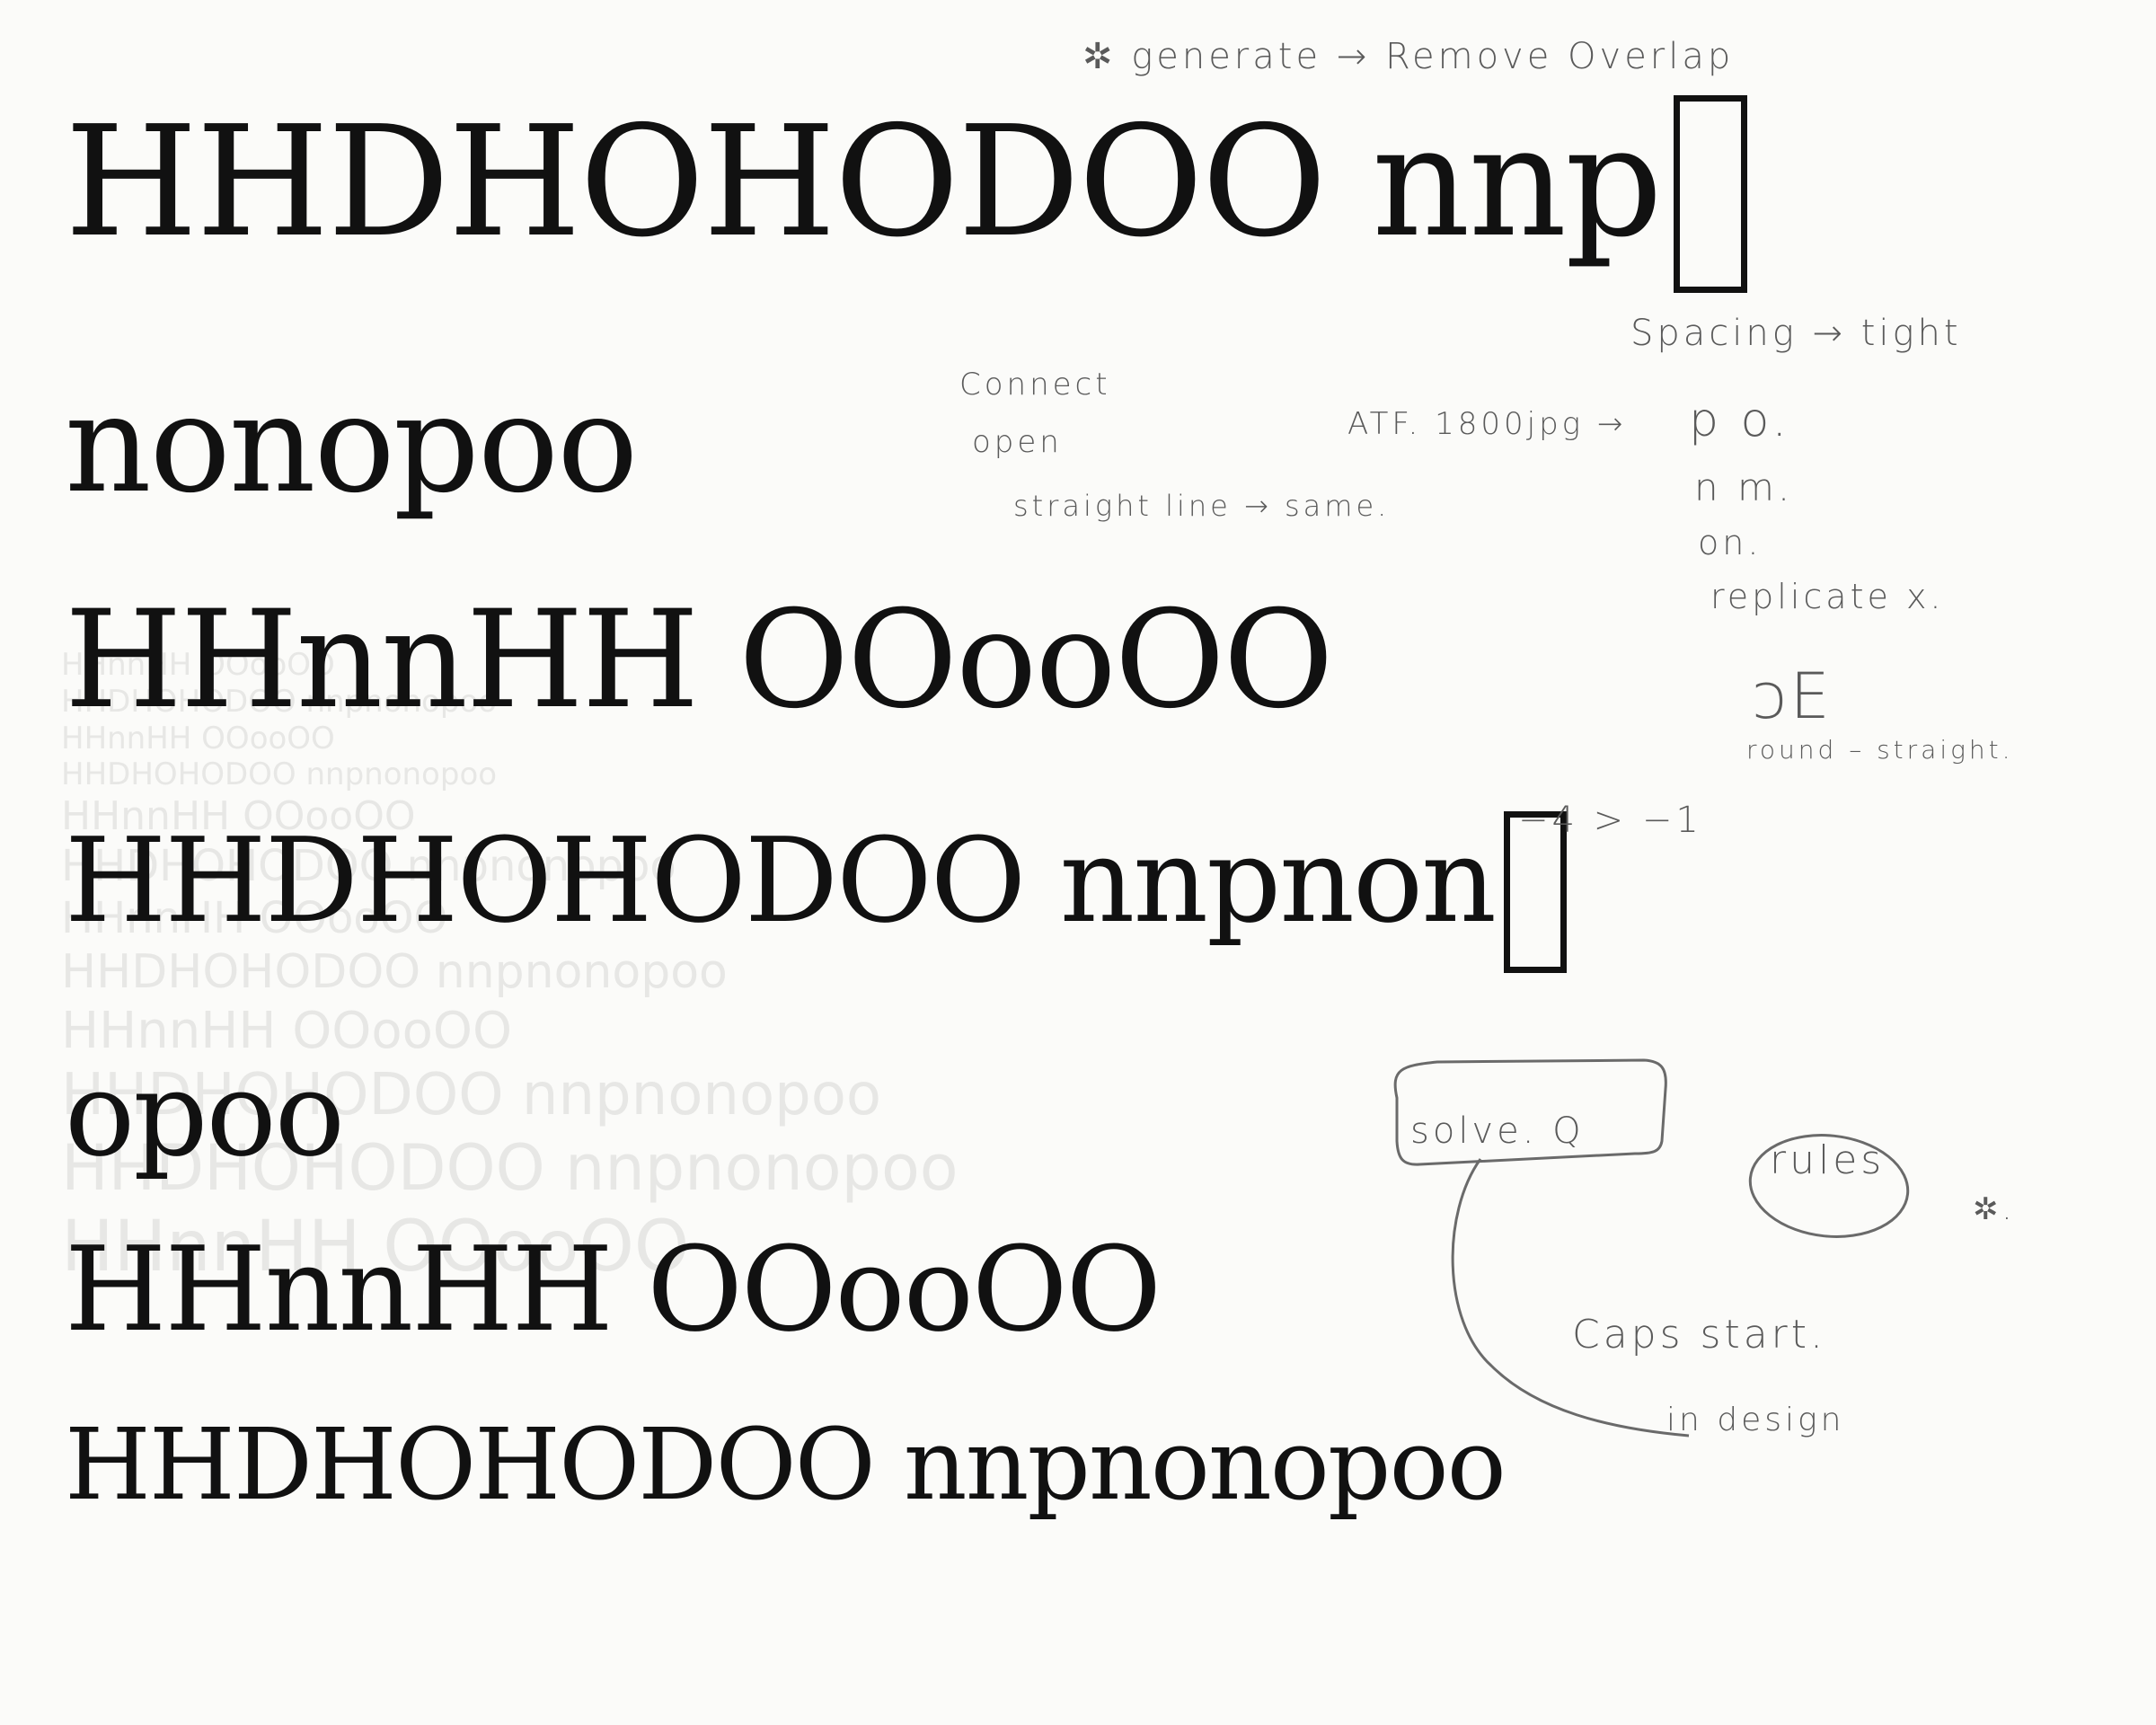 This screenshot has width=2156, height=1725. What do you see at coordinates (1035, 384) in the screenshot?
I see `note-connect: Connect` at bounding box center [1035, 384].